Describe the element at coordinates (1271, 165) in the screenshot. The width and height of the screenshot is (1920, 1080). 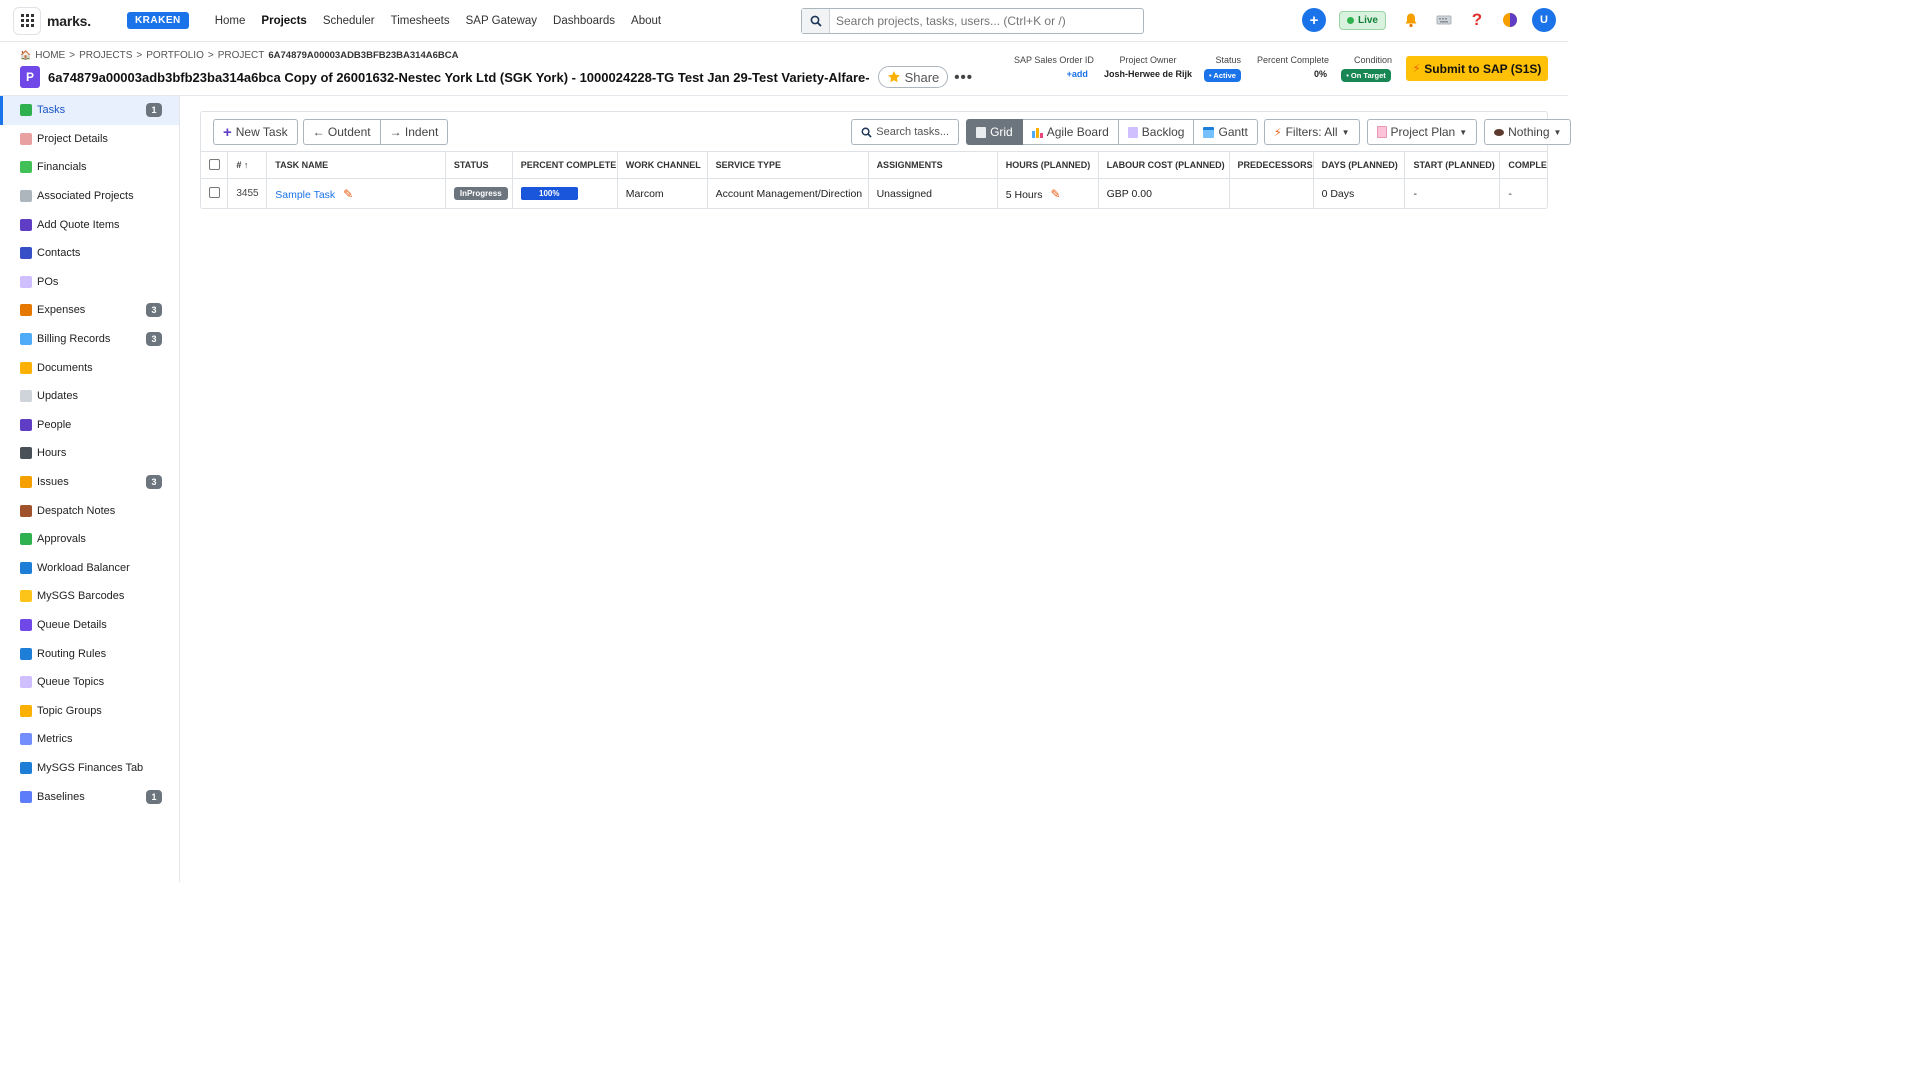
I see `column-header-predecessors: PREDECESSORS` at that location.